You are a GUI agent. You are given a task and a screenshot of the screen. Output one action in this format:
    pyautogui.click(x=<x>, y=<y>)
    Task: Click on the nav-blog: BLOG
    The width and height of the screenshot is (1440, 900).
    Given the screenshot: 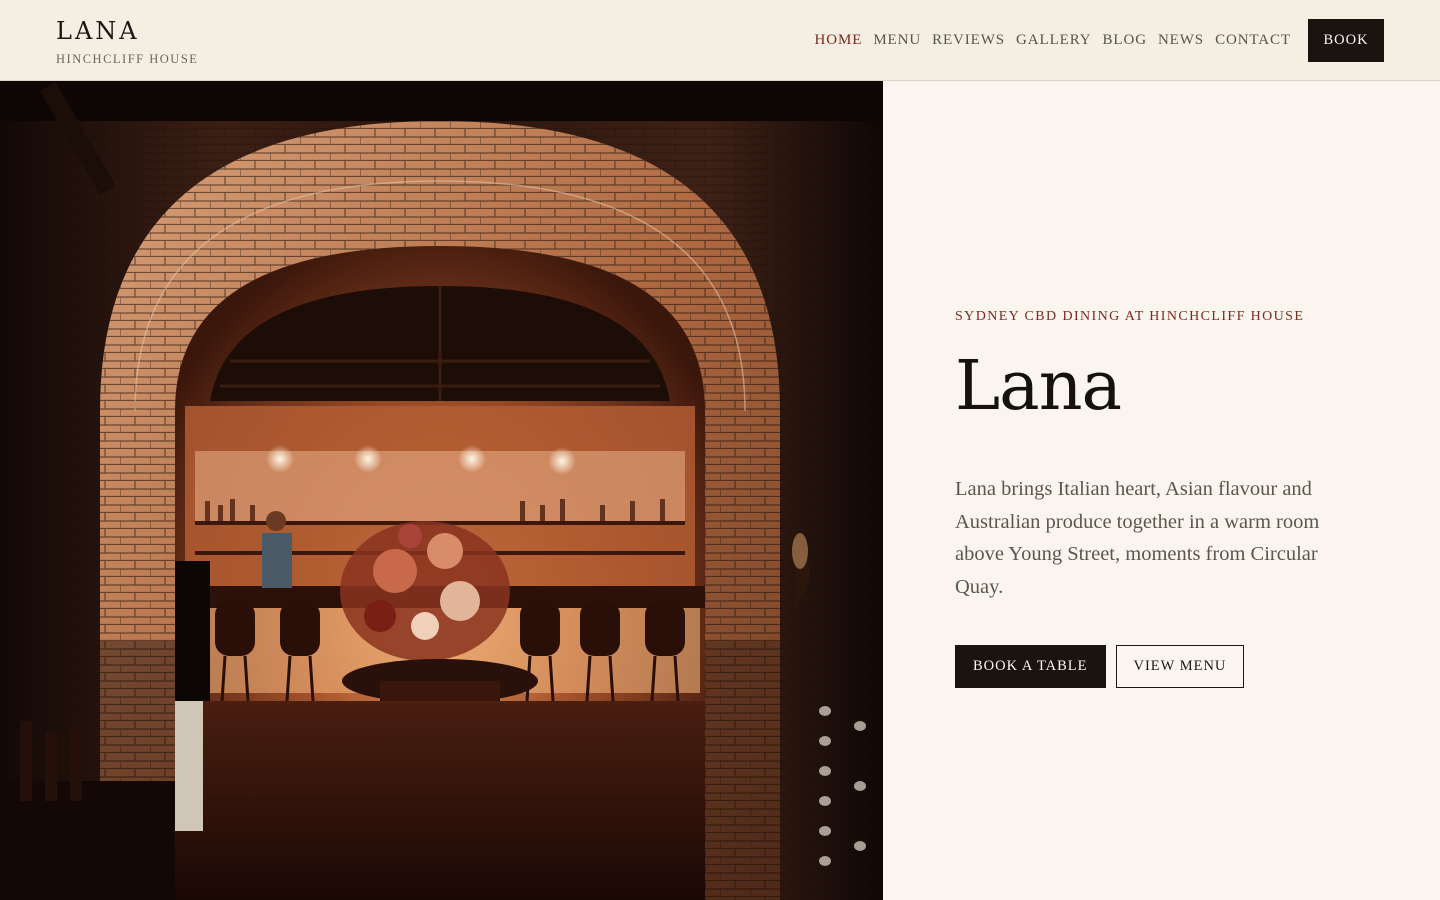 What is the action you would take?
    pyautogui.click(x=1125, y=40)
    